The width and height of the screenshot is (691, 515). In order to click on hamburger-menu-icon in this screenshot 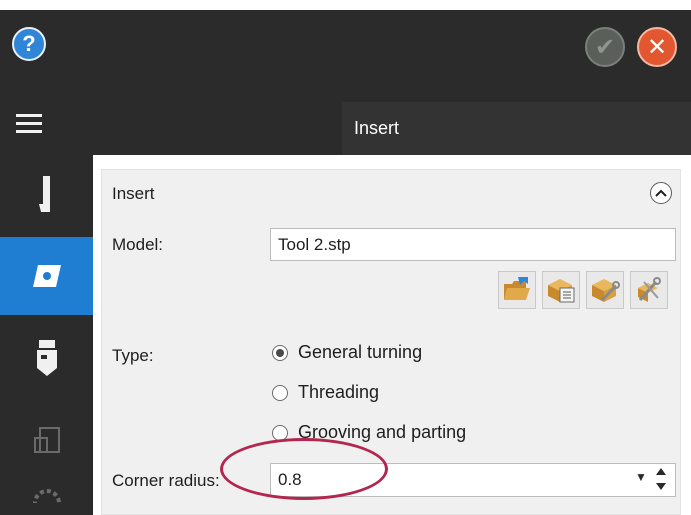, I will do `click(29, 124)`.